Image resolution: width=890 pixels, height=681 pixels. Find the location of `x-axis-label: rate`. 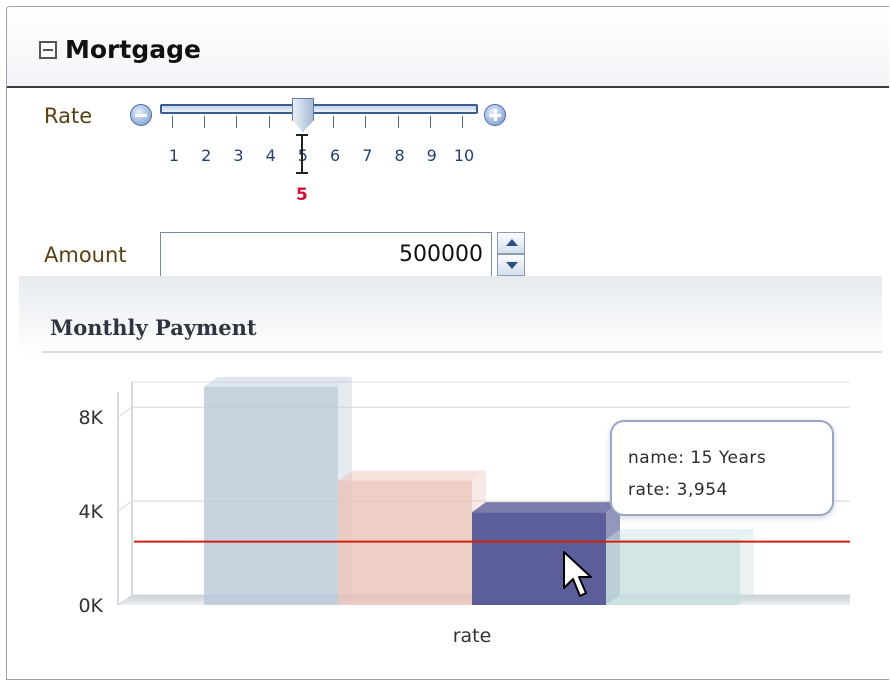

x-axis-label: rate is located at coordinates (472, 636).